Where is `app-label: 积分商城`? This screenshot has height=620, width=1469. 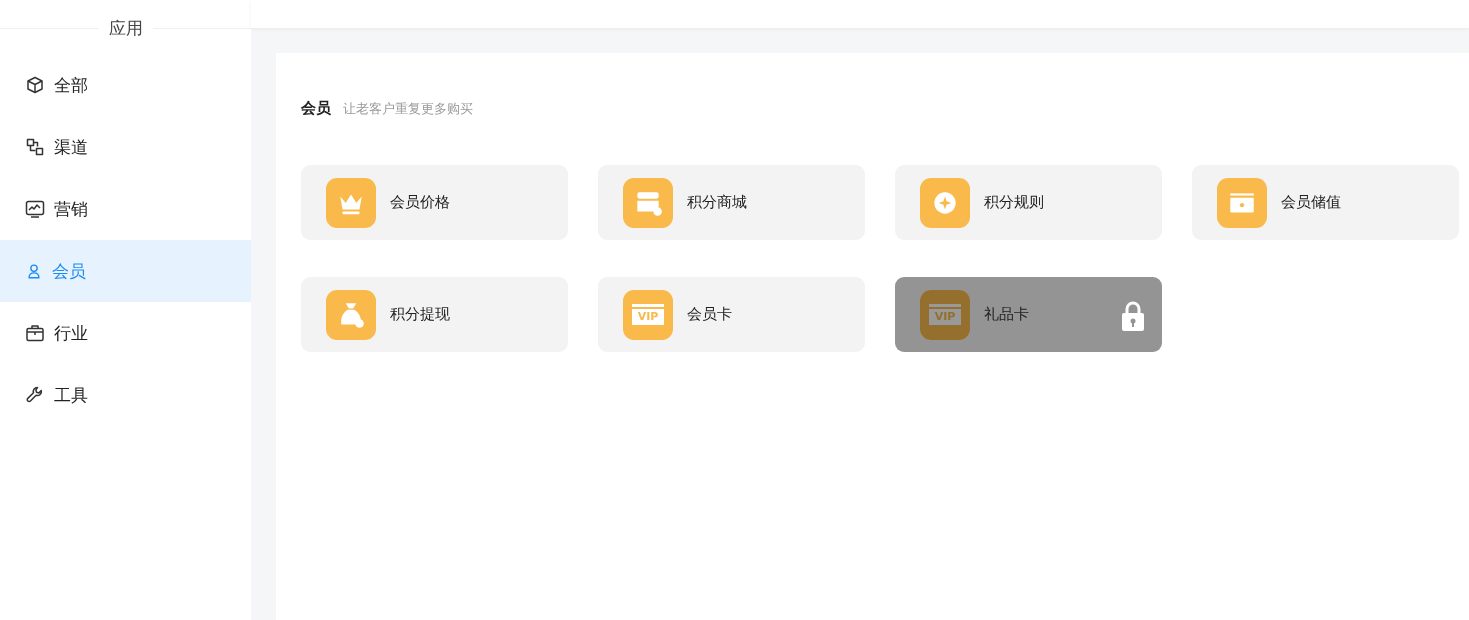 app-label: 积分商城 is located at coordinates (717, 202).